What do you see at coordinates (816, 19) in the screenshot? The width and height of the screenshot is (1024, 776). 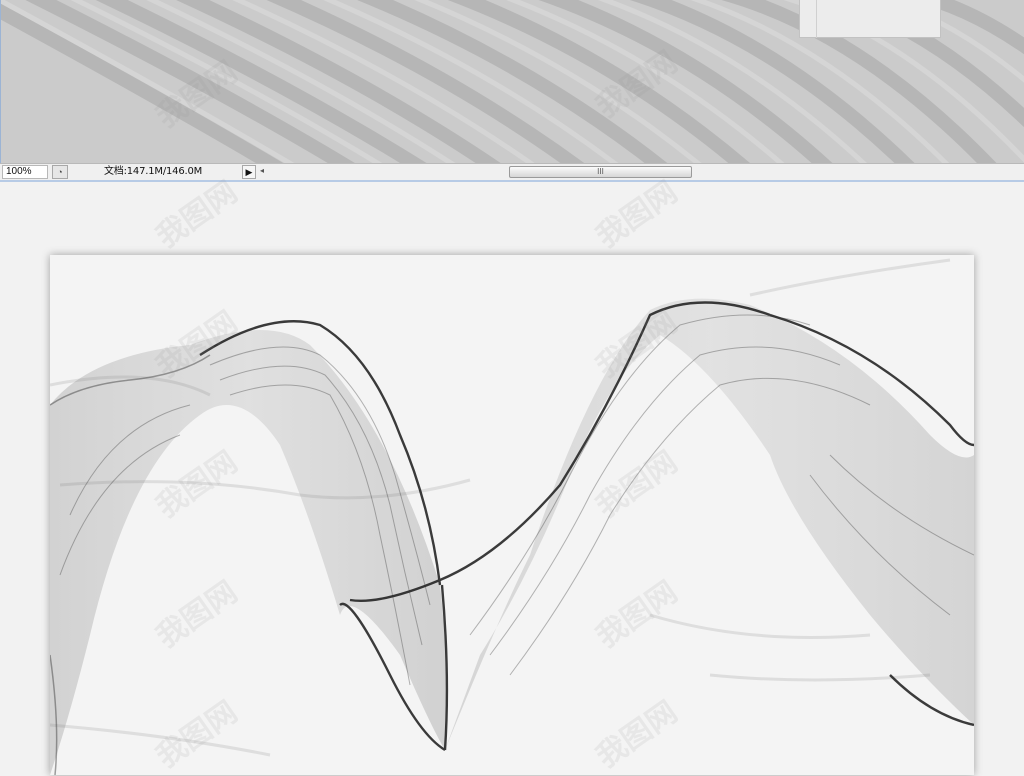 I see `panel-divider` at bounding box center [816, 19].